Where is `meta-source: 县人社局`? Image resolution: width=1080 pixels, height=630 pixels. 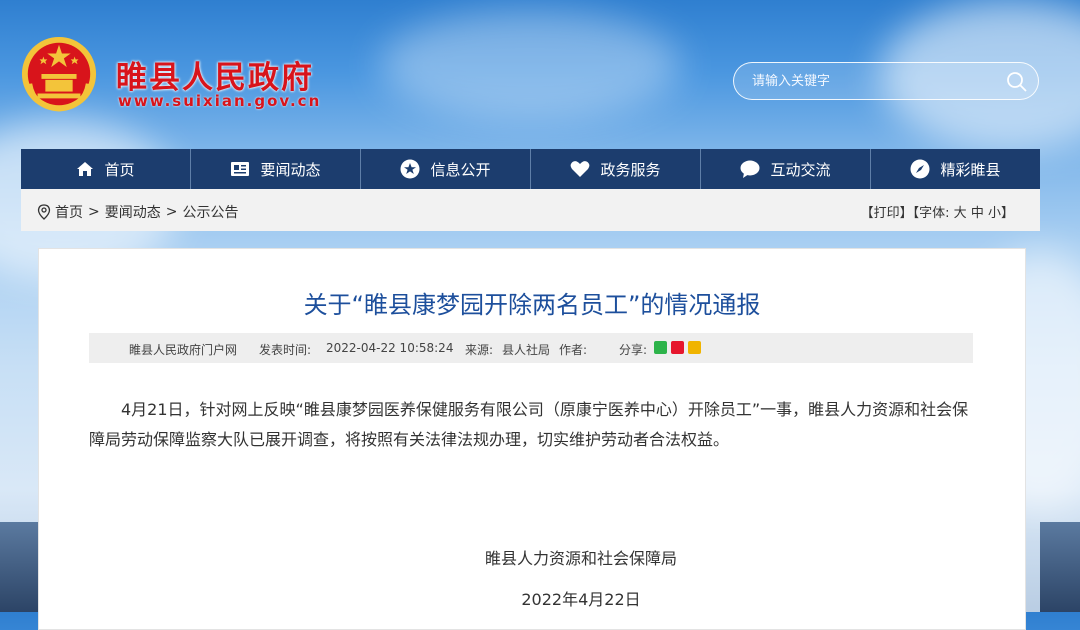
meta-source: 县人社局 is located at coordinates (526, 350).